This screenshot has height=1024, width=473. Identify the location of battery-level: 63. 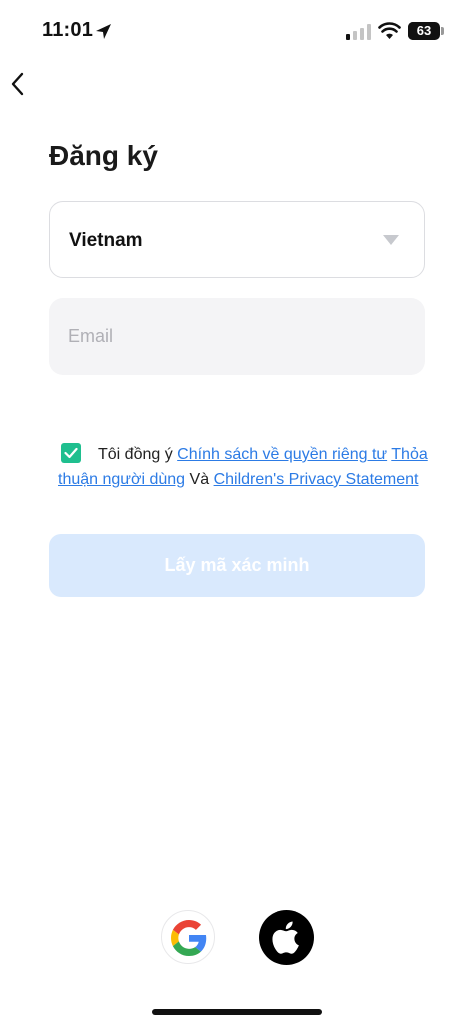
(424, 30).